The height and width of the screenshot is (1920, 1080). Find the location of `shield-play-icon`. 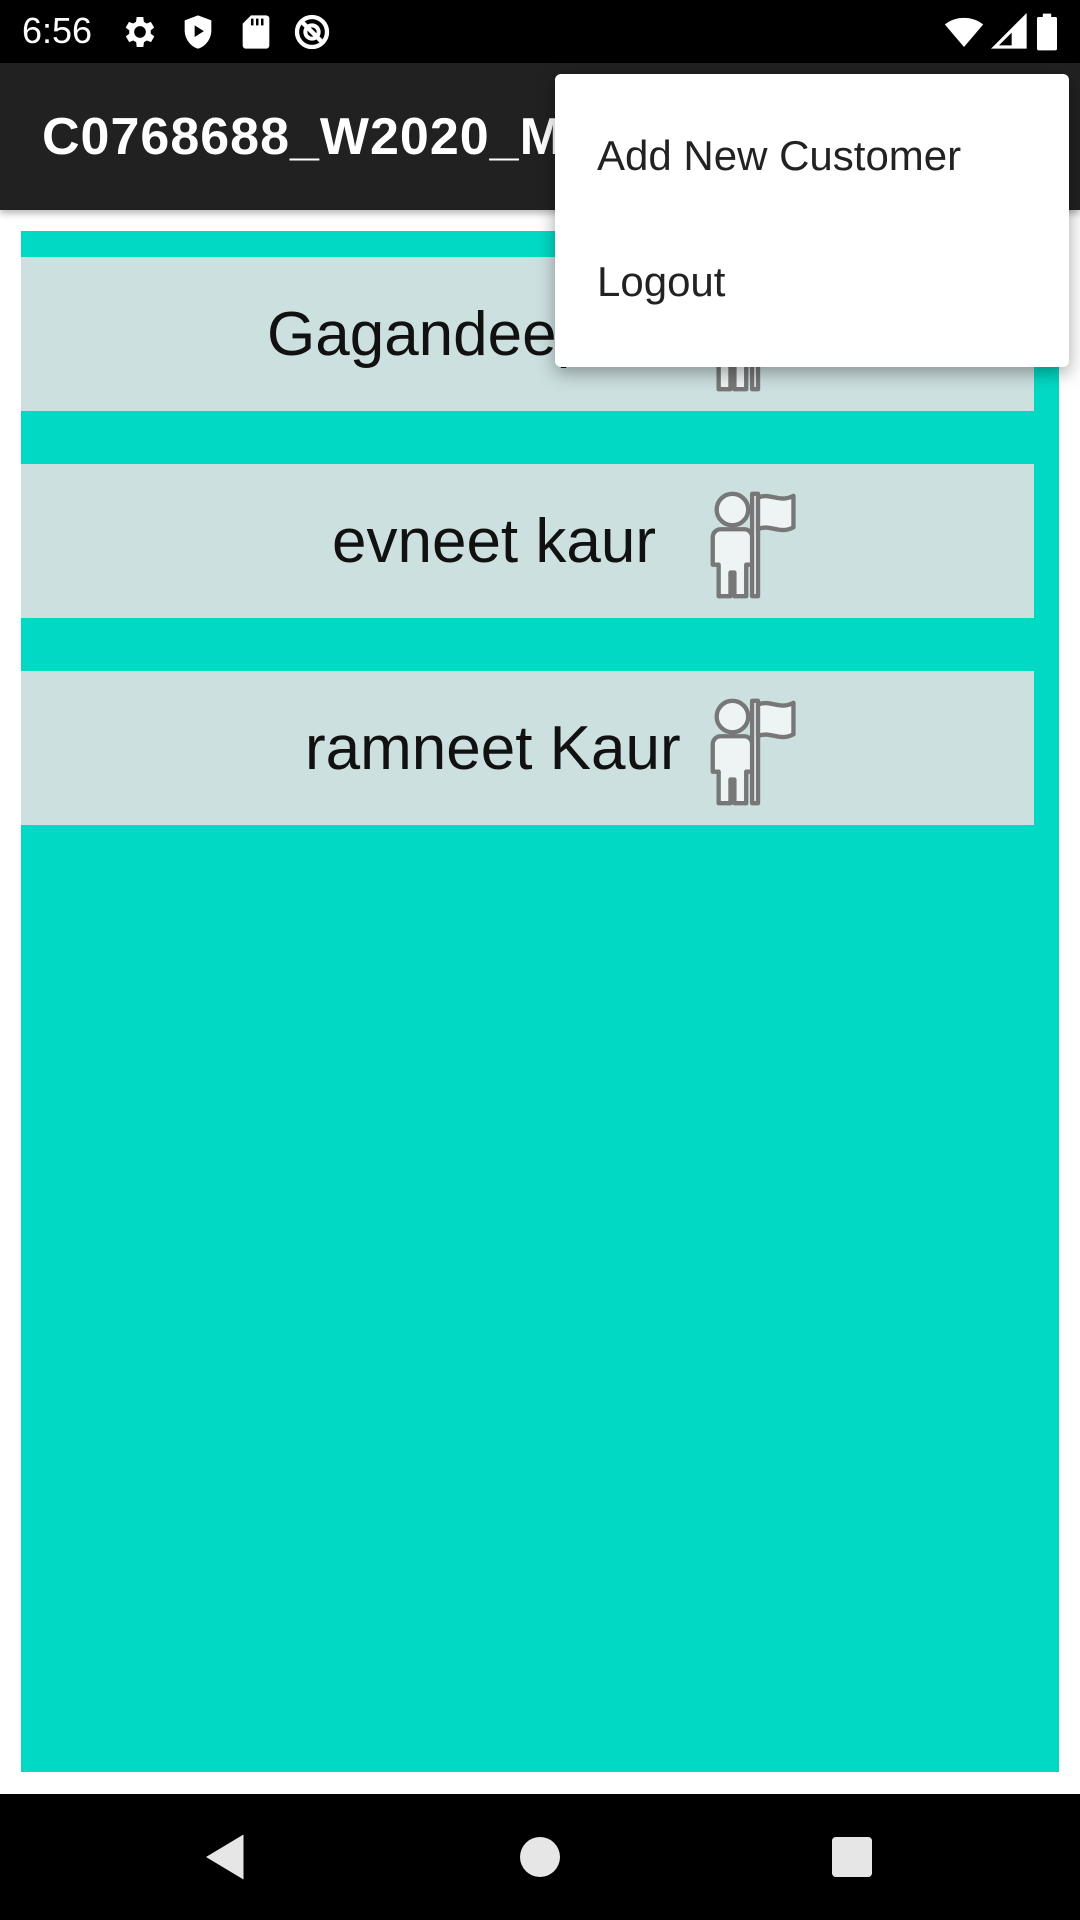

shield-play-icon is located at coordinates (198, 32).